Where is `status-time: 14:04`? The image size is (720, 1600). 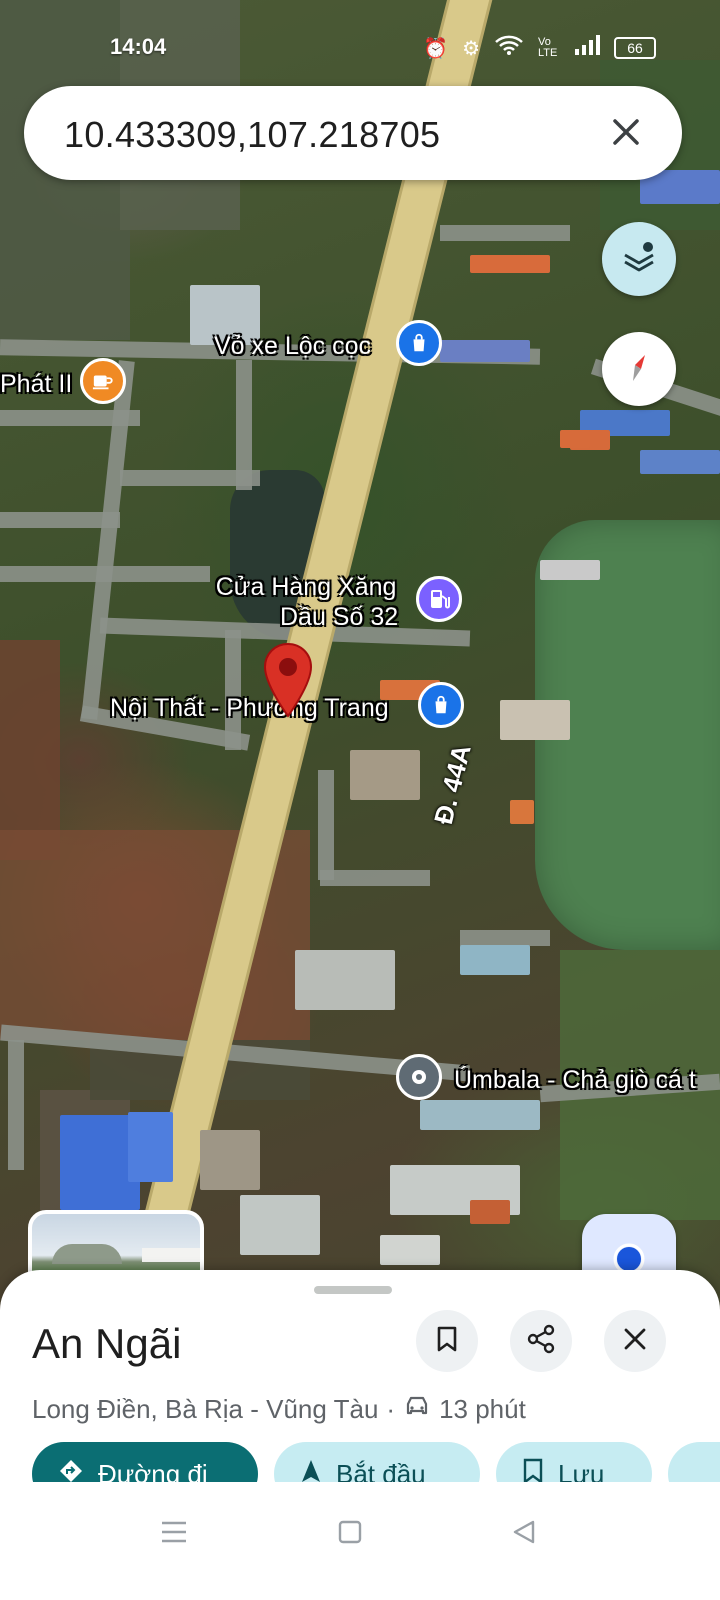
status-time: 14:04 is located at coordinates (138, 46).